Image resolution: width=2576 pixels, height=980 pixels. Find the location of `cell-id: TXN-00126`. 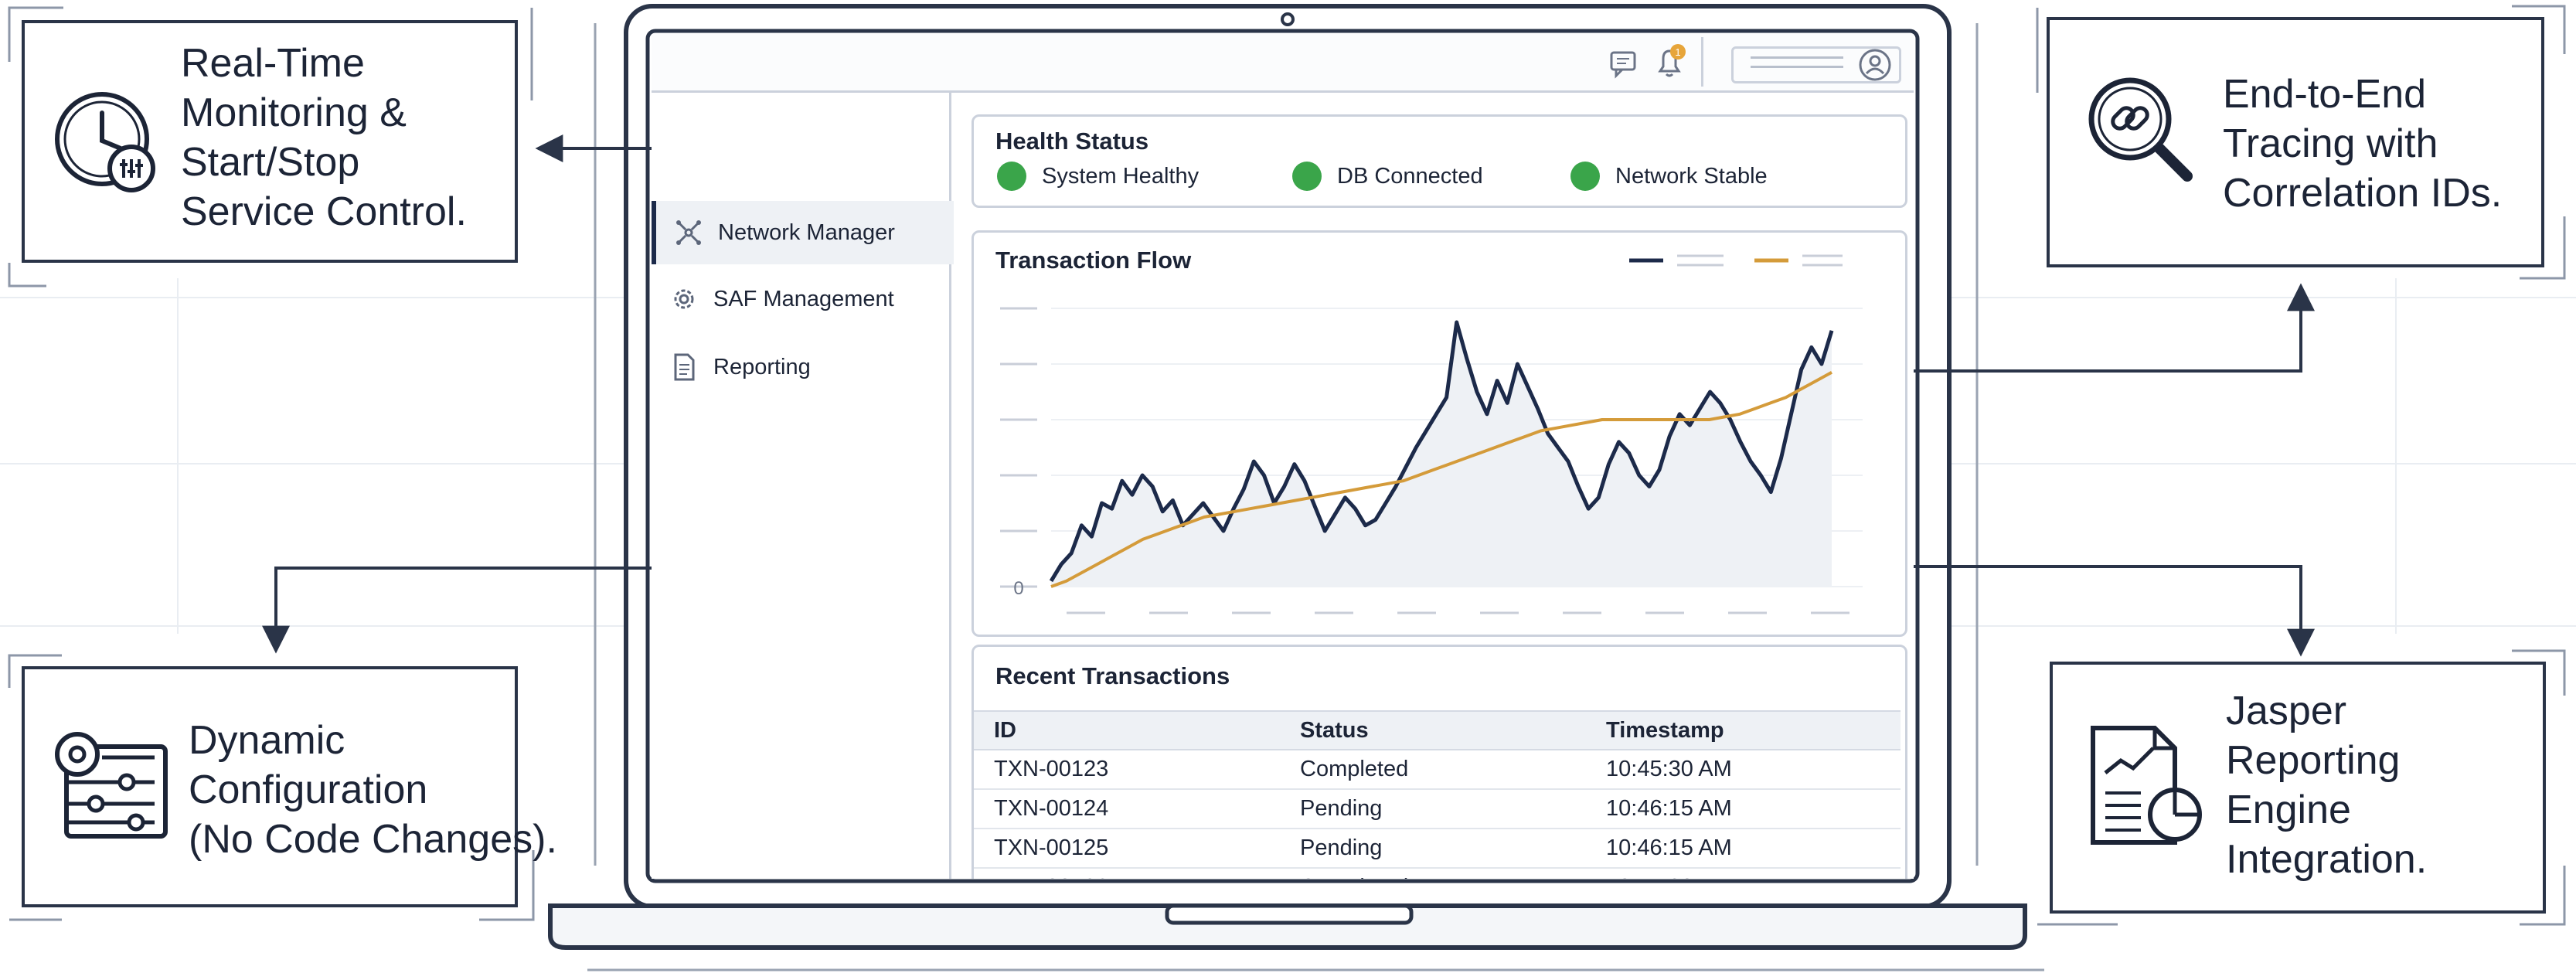

cell-id: TXN-00126 is located at coordinates (1127, 873).